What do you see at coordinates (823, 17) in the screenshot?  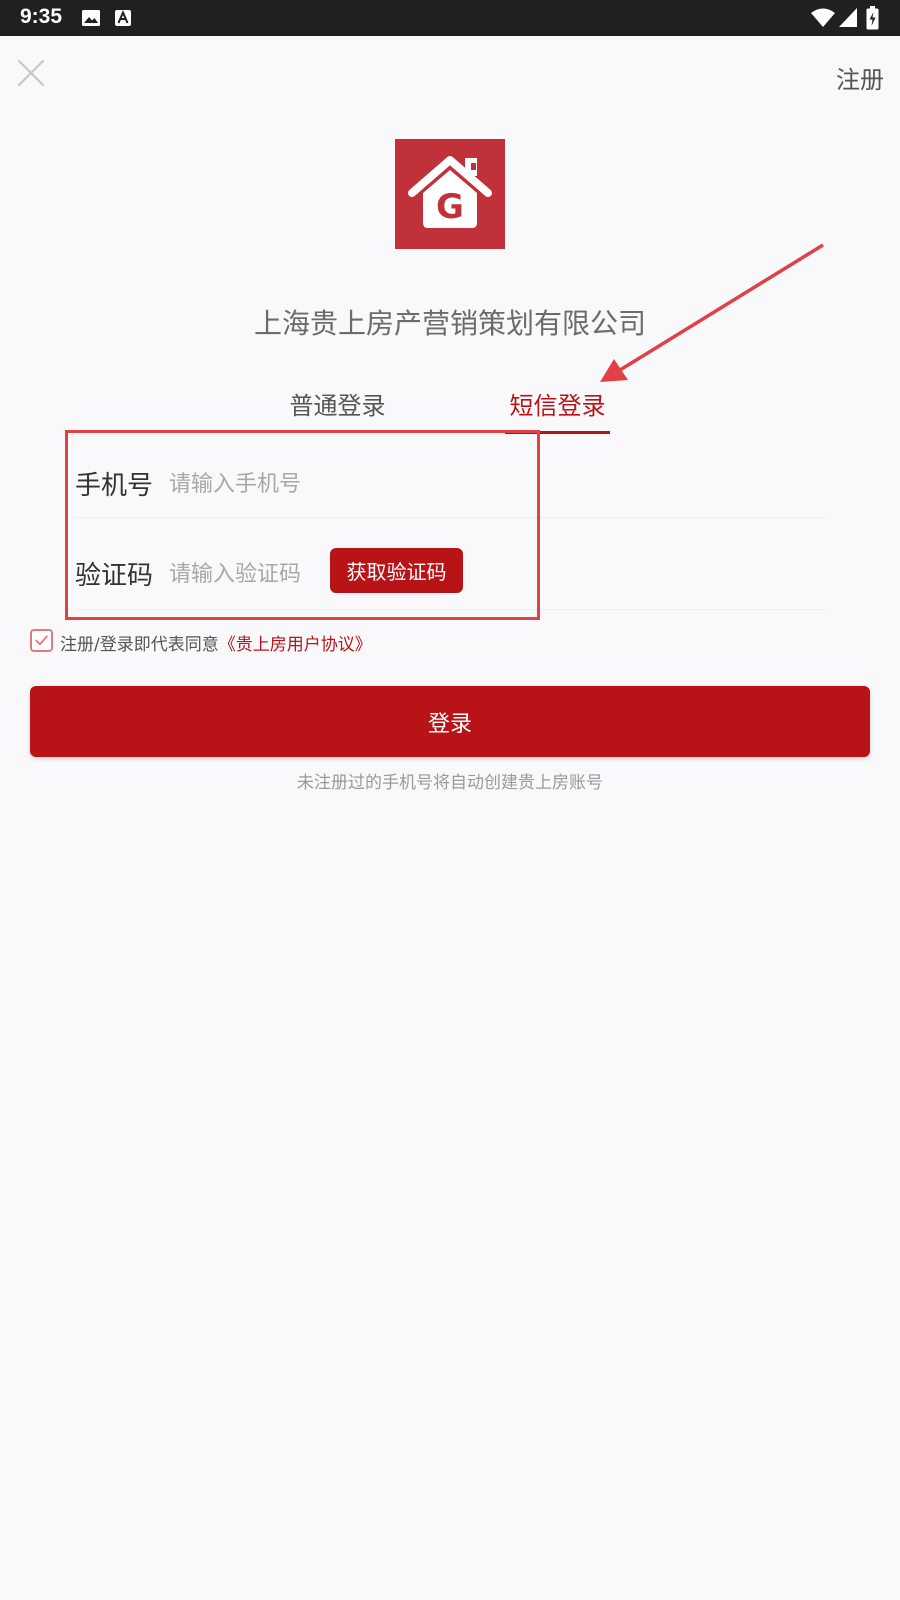 I see `wifi-icon` at bounding box center [823, 17].